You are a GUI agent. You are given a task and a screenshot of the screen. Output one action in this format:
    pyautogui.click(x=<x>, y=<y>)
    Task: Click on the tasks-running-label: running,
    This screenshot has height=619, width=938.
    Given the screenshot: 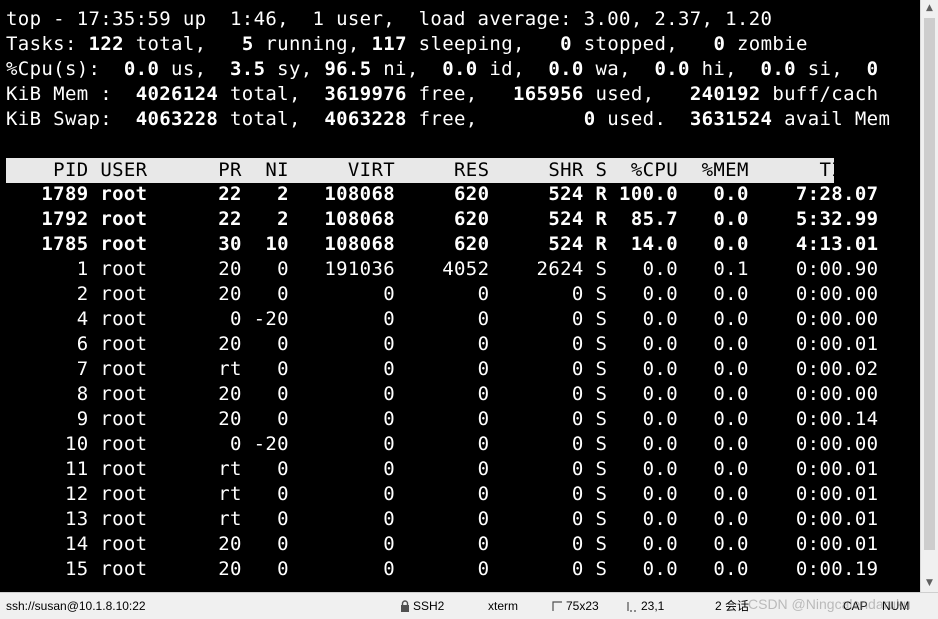 What is the action you would take?
    pyautogui.click(x=306, y=44)
    